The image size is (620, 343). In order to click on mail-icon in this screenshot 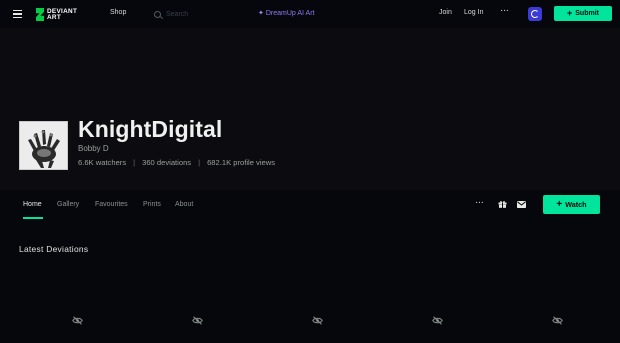, I will do `click(521, 204)`.